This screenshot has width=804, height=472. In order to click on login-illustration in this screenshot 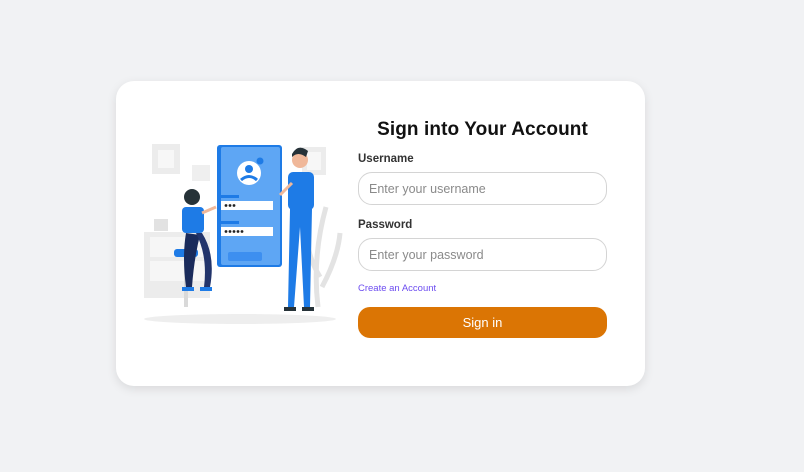, I will do `click(243, 234)`.